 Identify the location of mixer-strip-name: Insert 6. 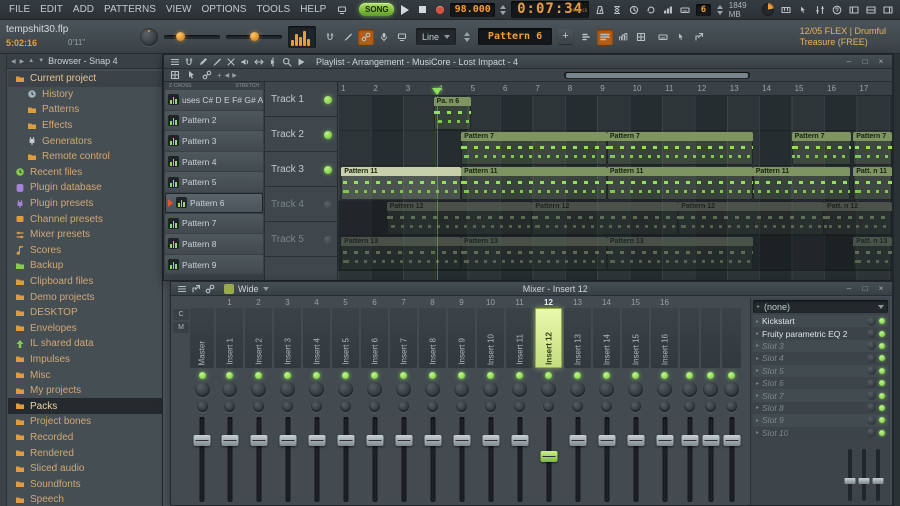
(374, 338).